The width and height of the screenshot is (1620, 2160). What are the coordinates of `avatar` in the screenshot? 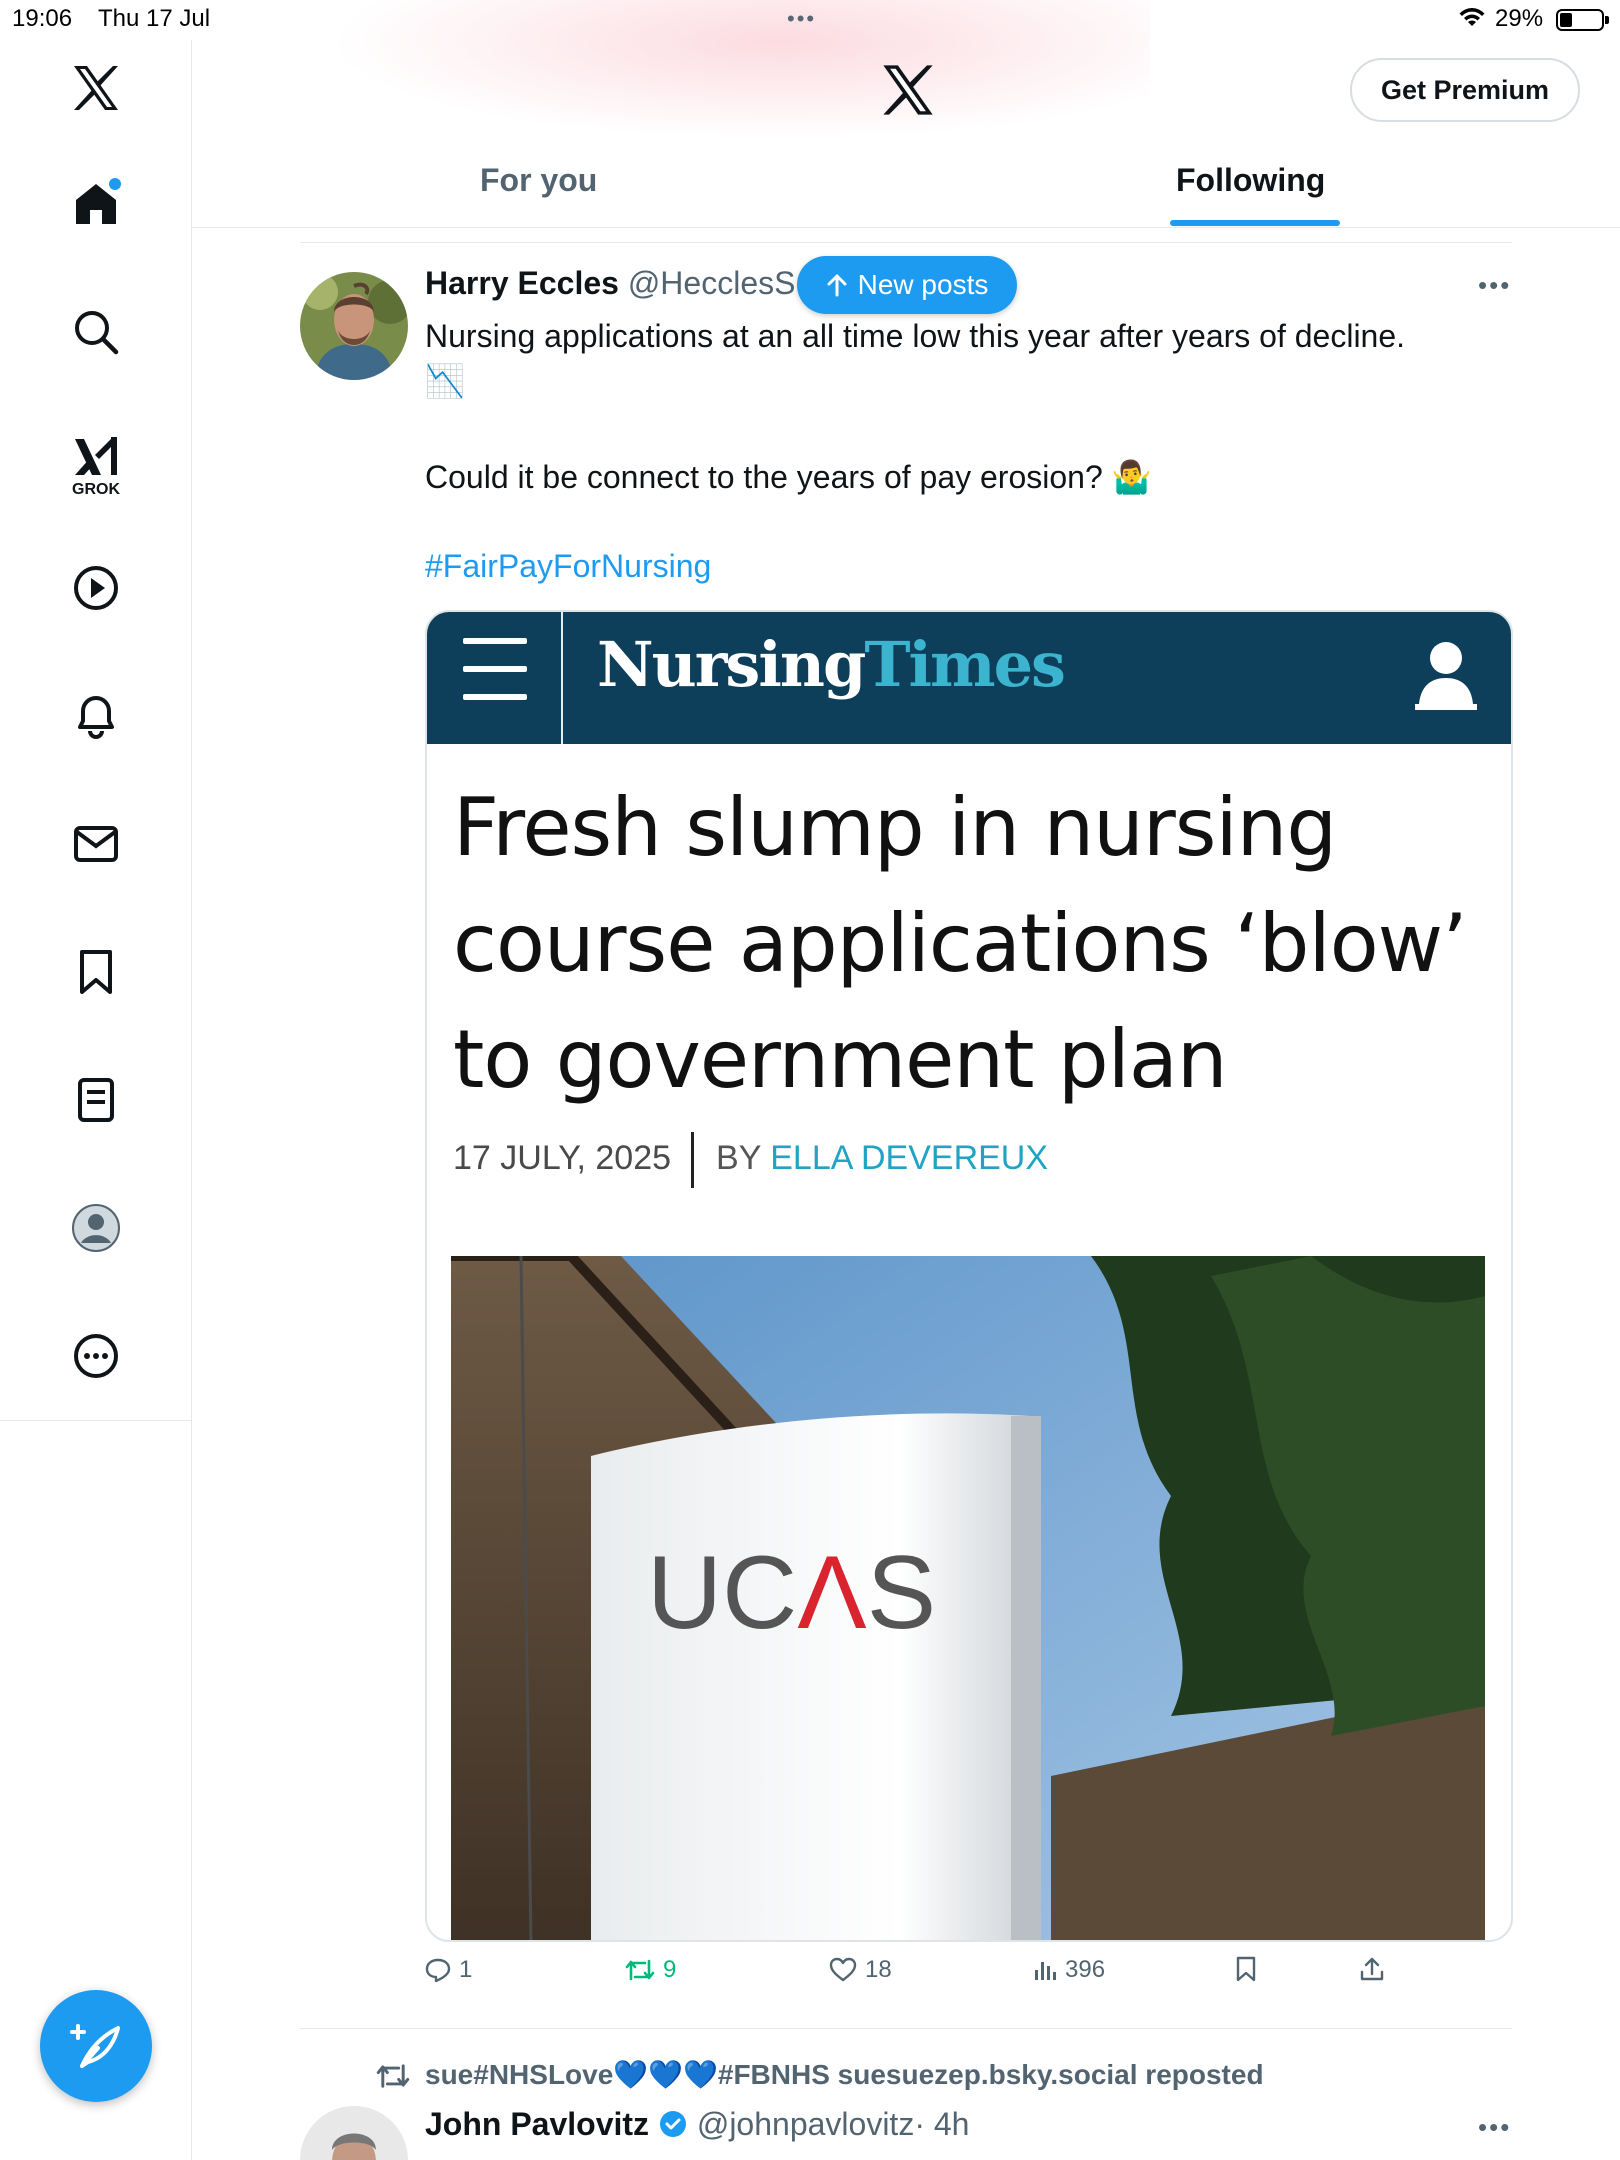 It's located at (354, 326).